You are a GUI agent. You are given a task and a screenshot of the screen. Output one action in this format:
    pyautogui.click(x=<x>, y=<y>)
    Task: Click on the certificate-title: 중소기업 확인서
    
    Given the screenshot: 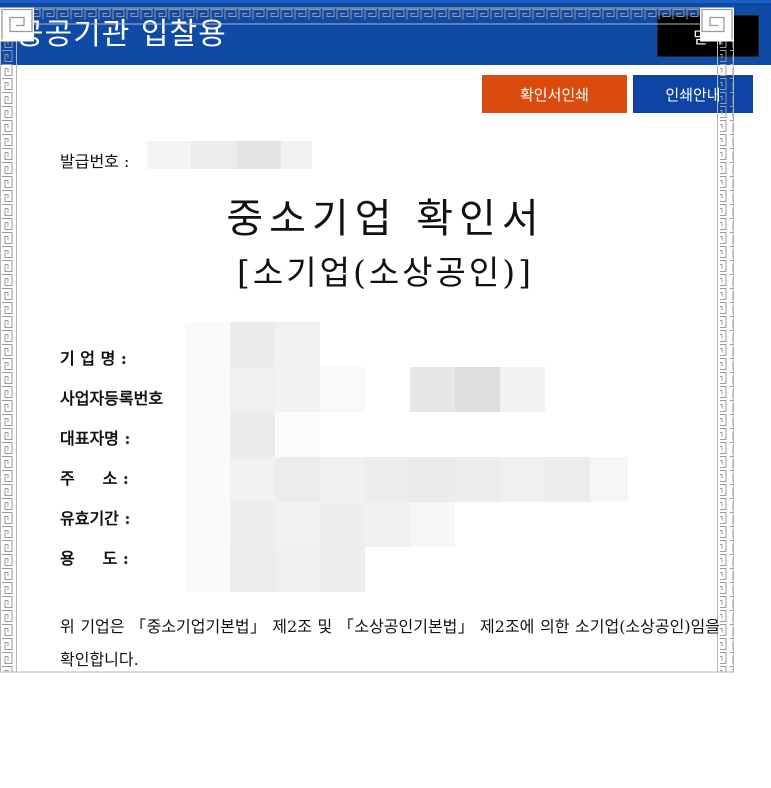 What is the action you would take?
    pyautogui.click(x=385, y=219)
    